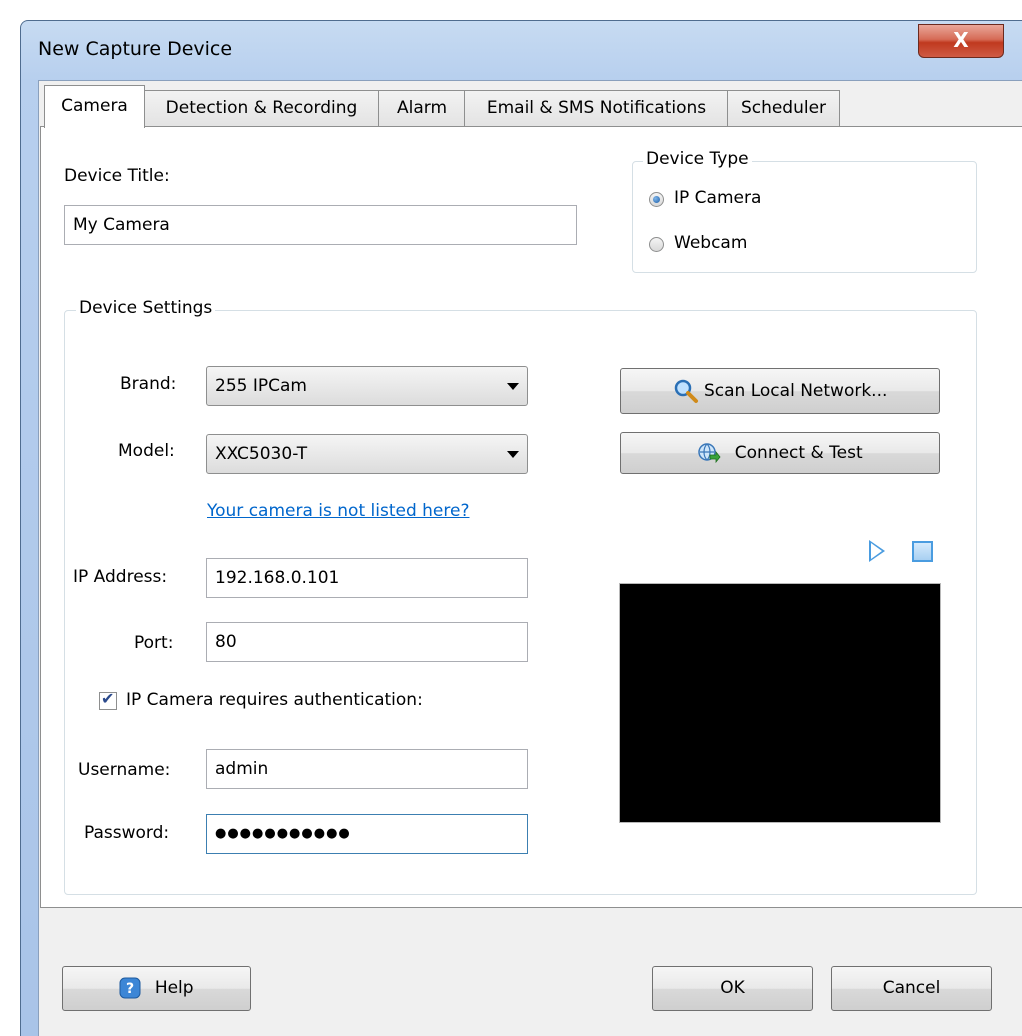 The height and width of the screenshot is (1036, 1022). Describe the element at coordinates (596, 108) in the screenshot. I see `tab-email-sms-notifications: Email & SMS Notifications` at that location.